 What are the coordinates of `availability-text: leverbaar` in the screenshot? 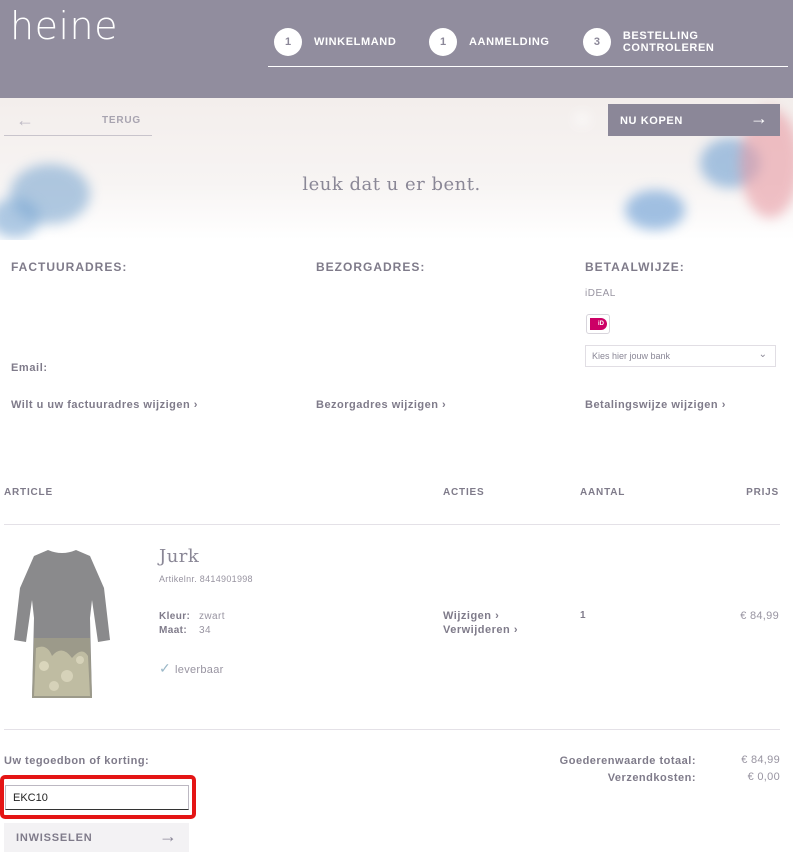 It's located at (199, 670).